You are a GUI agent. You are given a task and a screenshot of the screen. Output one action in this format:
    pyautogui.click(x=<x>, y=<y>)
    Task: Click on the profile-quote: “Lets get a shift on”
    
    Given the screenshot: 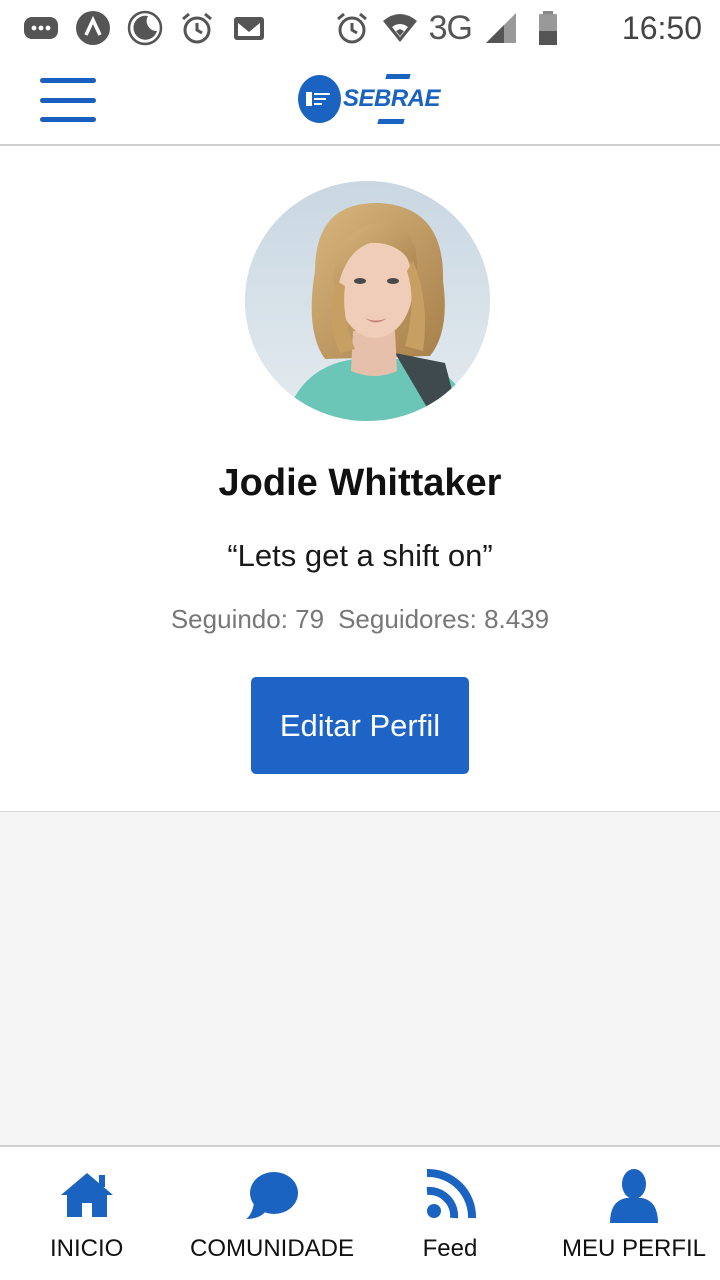 What is the action you would take?
    pyautogui.click(x=360, y=555)
    